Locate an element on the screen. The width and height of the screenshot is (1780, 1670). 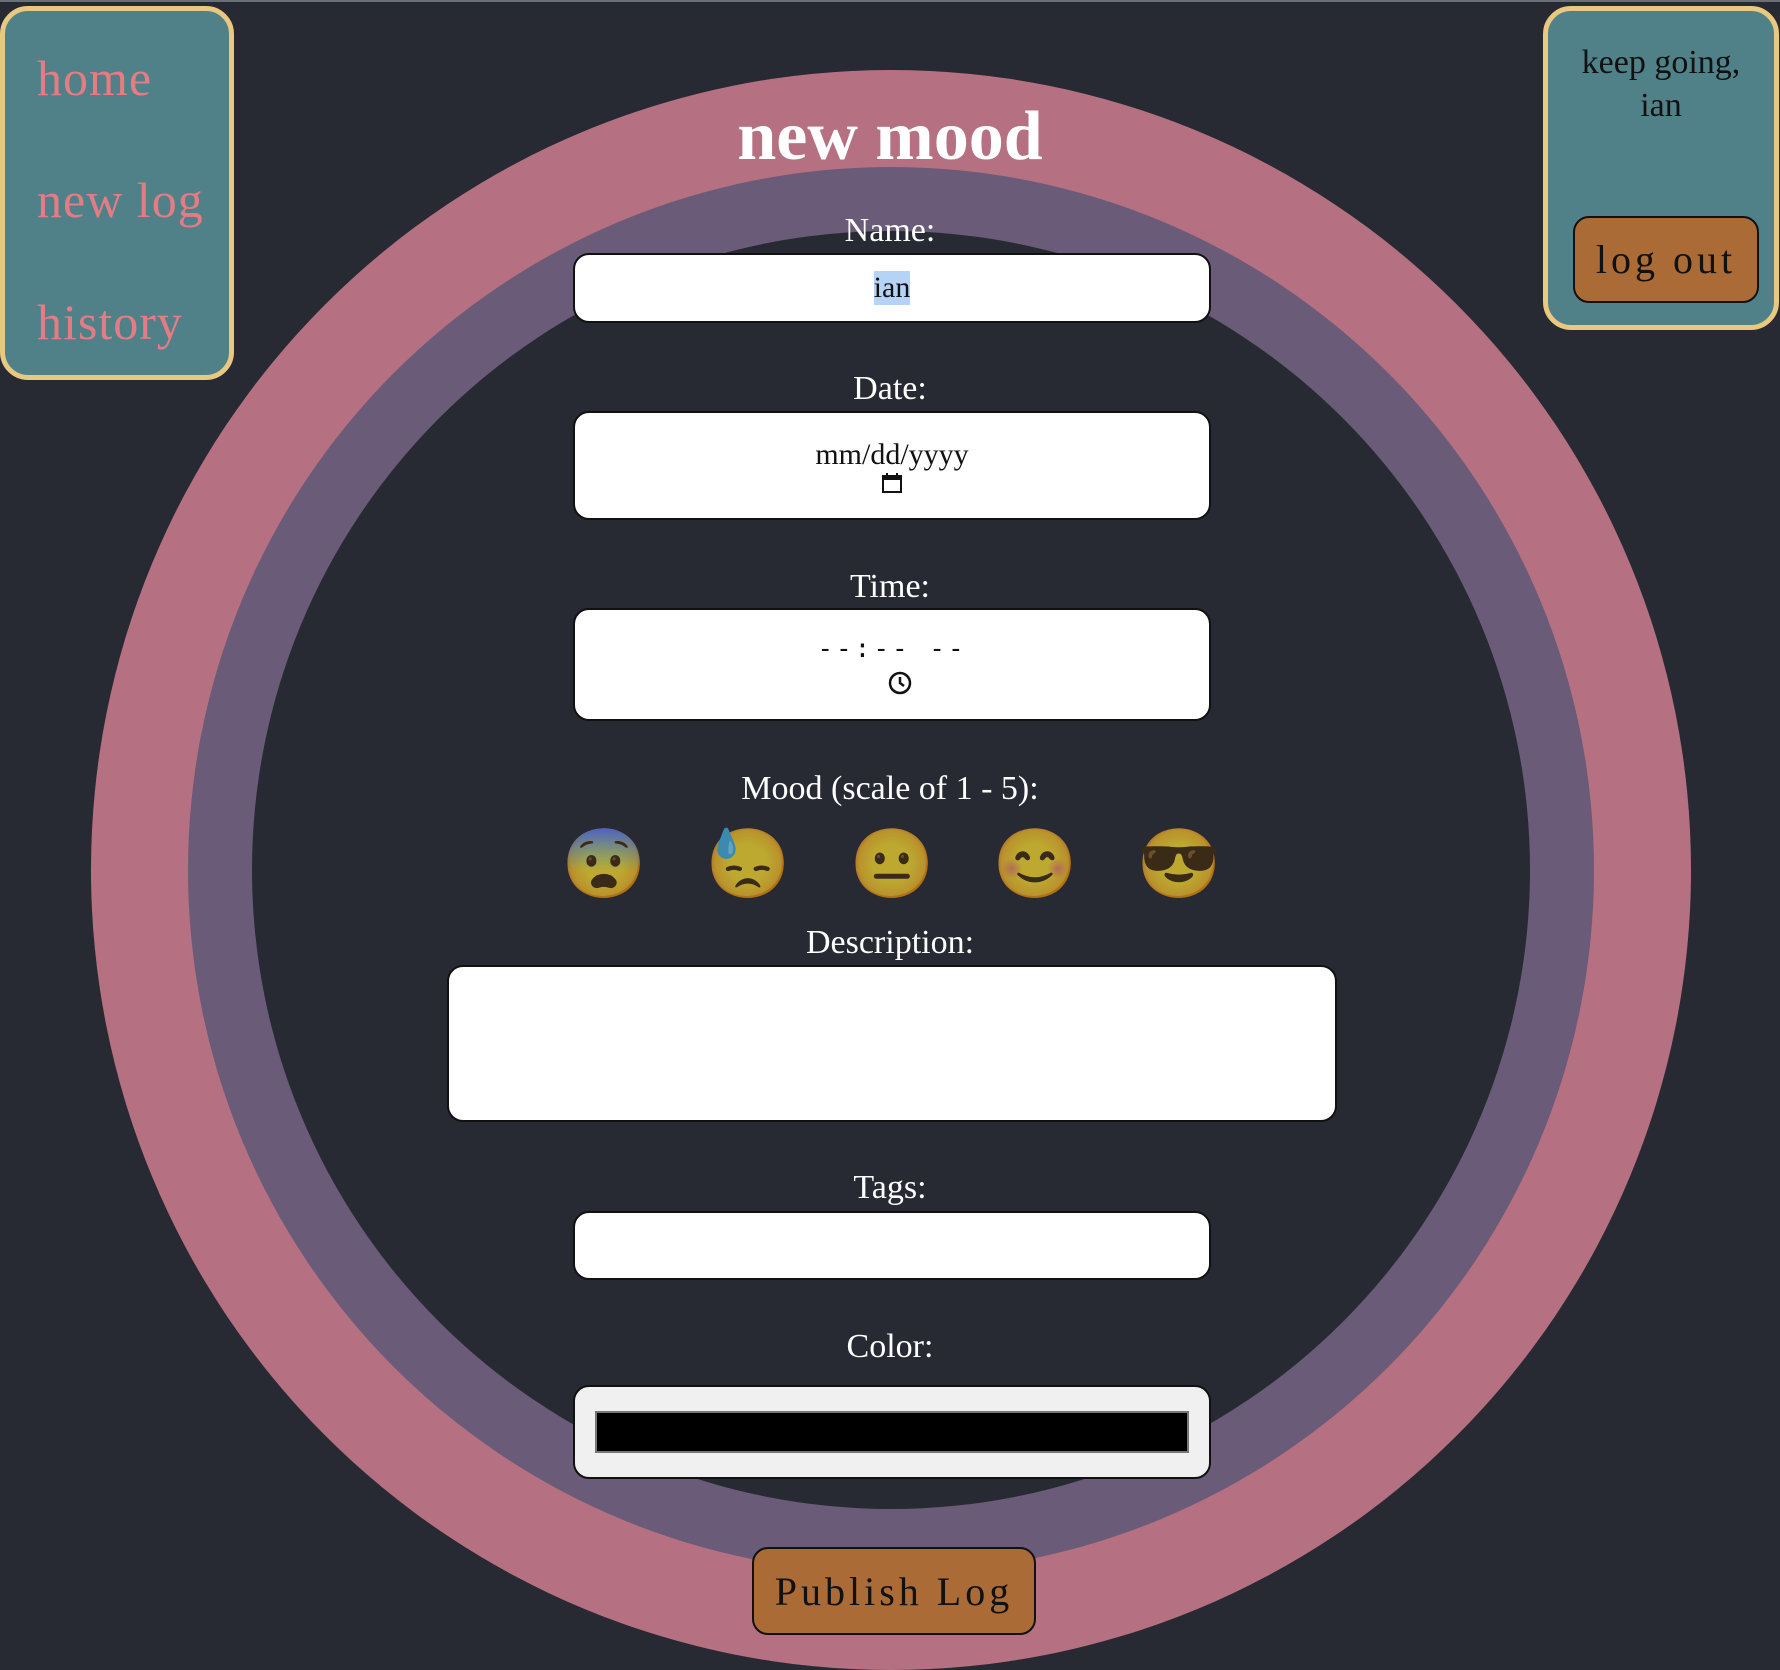
color-input is located at coordinates (892, 1432).